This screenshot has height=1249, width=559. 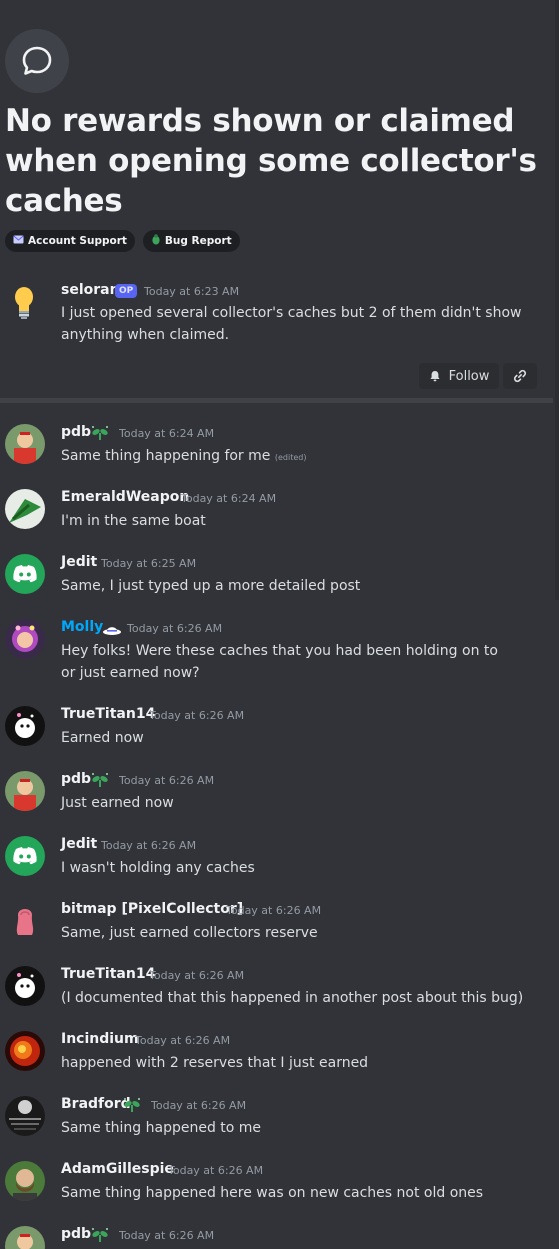 What do you see at coordinates (469, 376) in the screenshot?
I see `follow-label: Follow` at bounding box center [469, 376].